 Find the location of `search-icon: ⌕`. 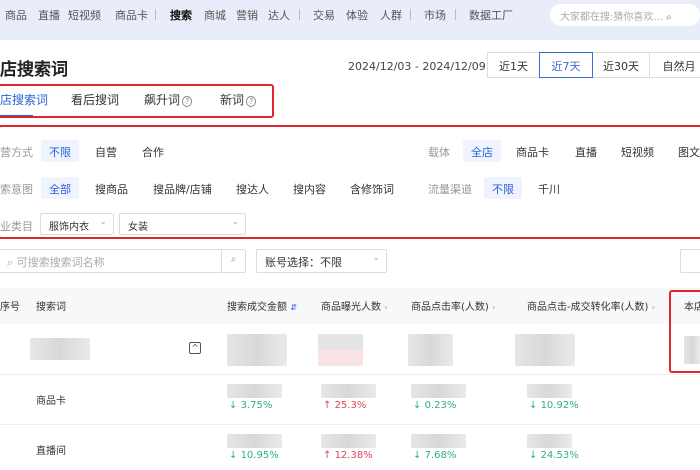

search-icon: ⌕ is located at coordinates (669, 17).